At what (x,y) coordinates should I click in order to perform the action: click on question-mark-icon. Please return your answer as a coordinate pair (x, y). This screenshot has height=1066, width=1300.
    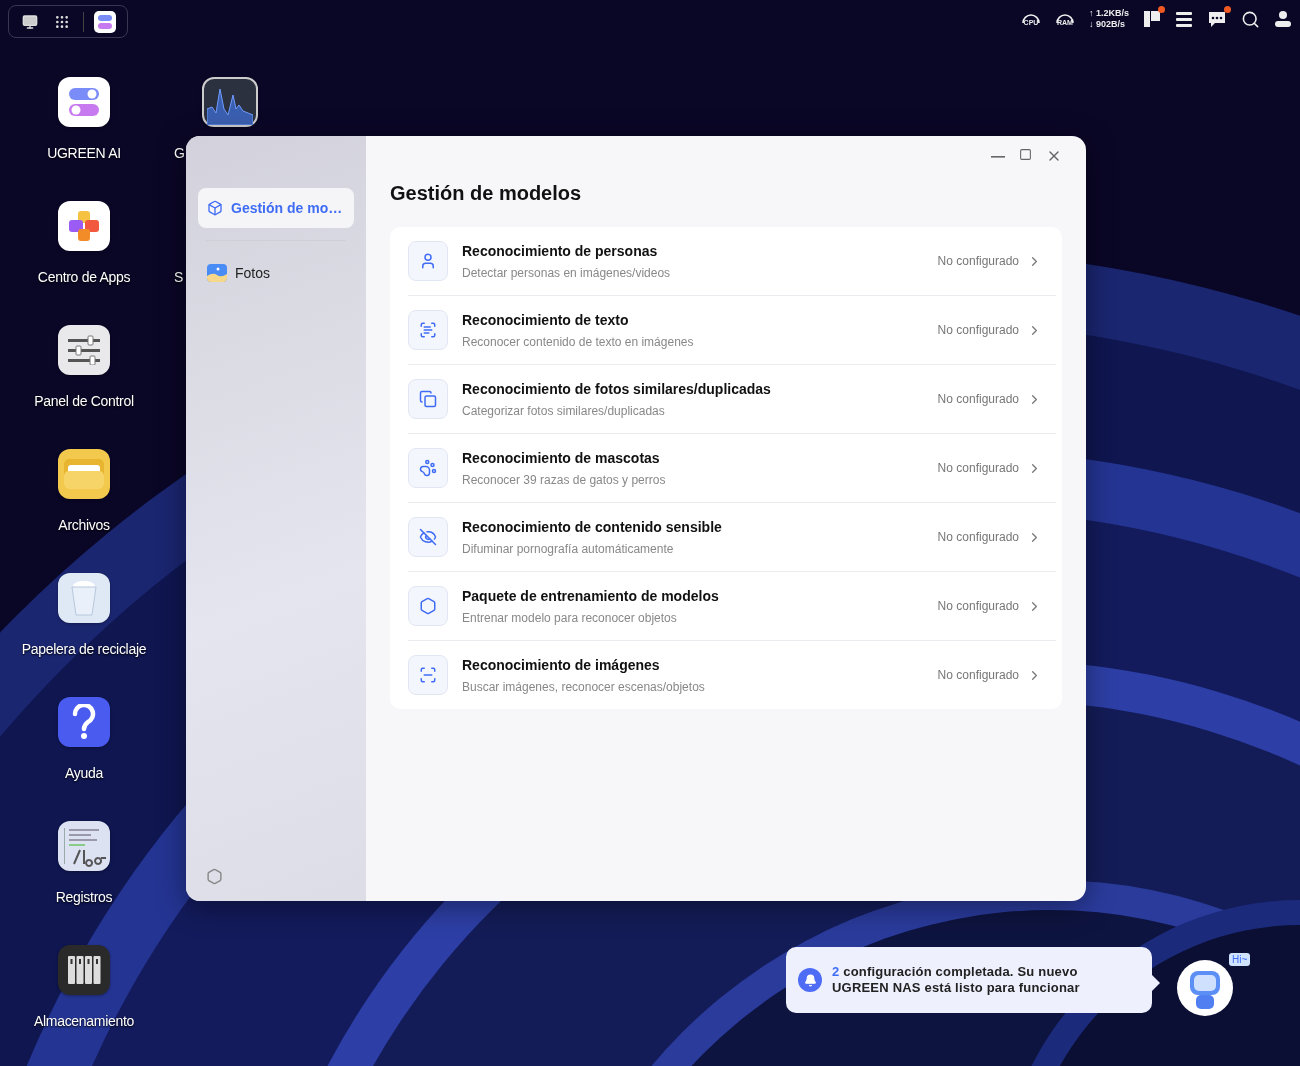
    Looking at the image, I should click on (84, 722).